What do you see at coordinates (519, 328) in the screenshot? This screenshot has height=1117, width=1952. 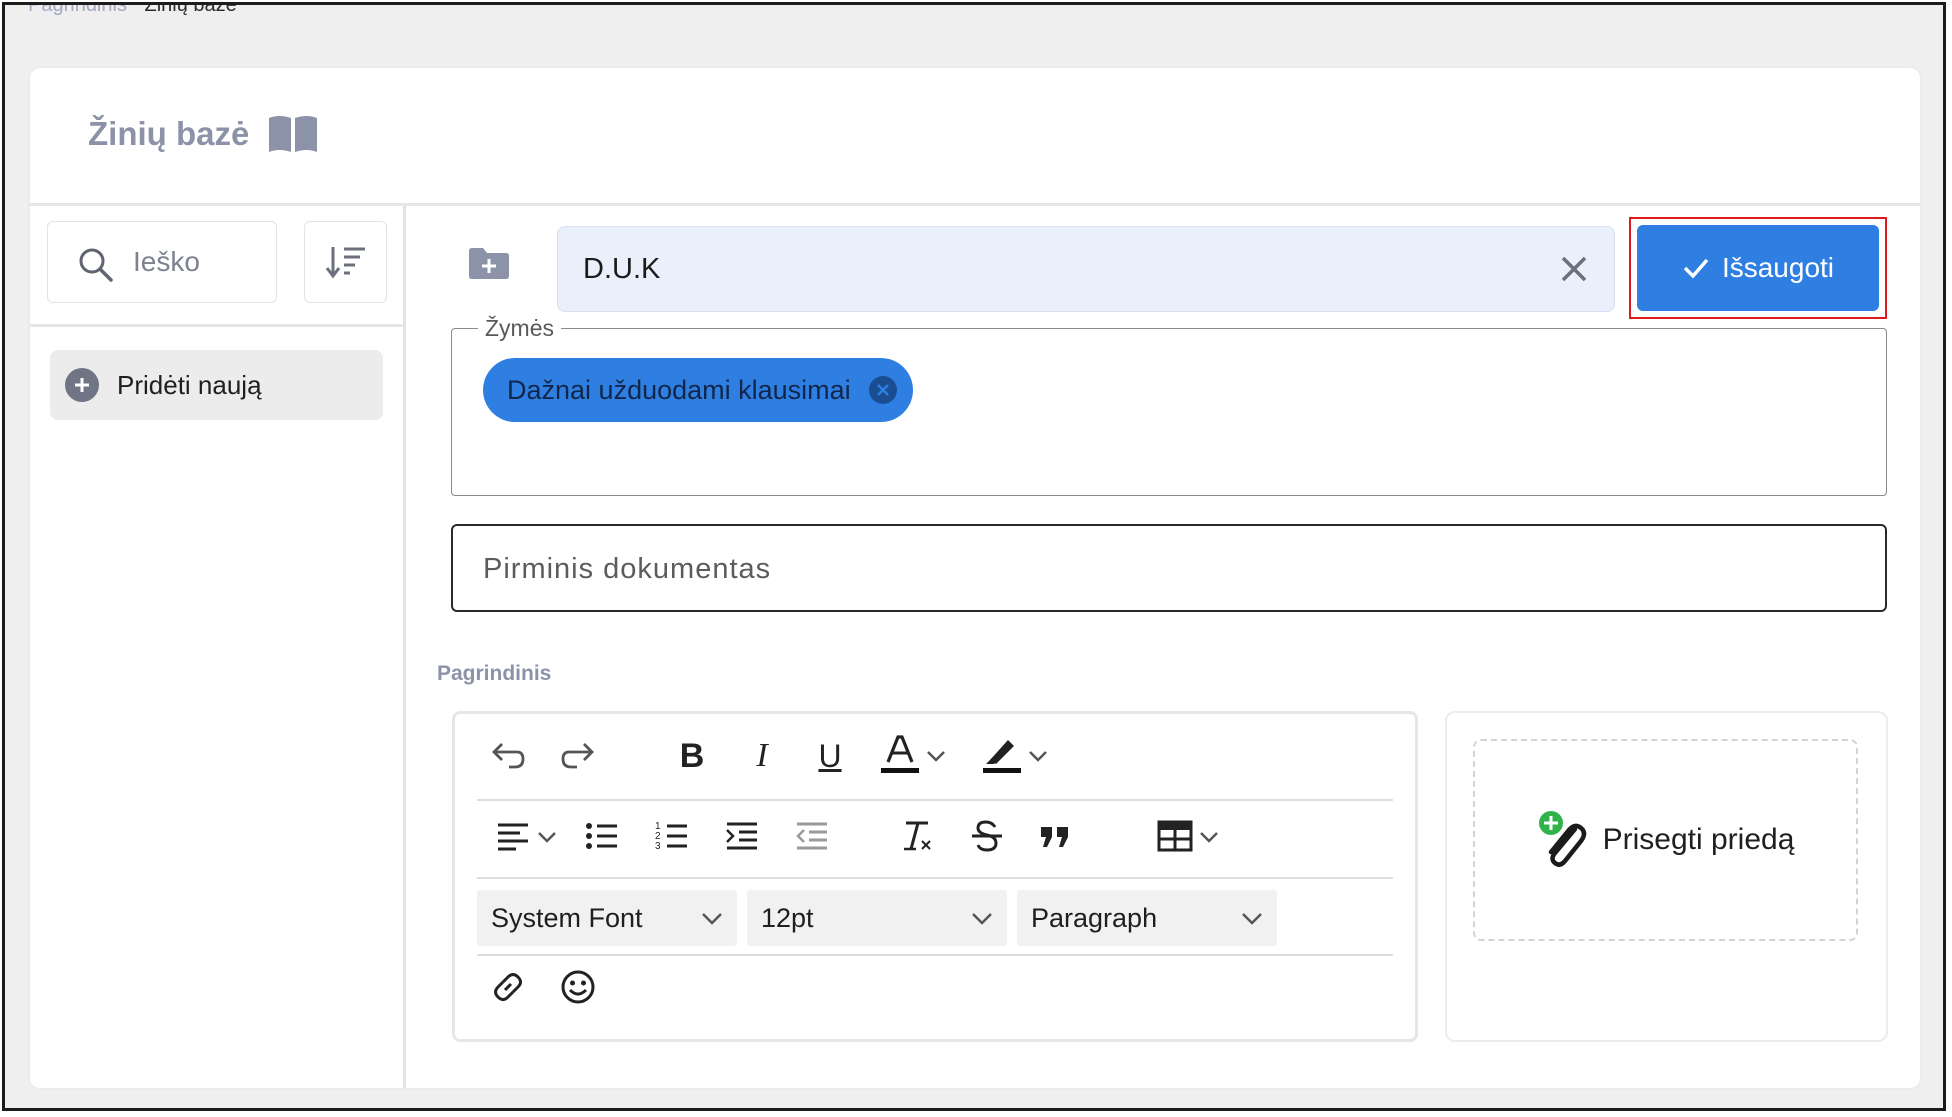 I see `tags-legend: Žymės` at bounding box center [519, 328].